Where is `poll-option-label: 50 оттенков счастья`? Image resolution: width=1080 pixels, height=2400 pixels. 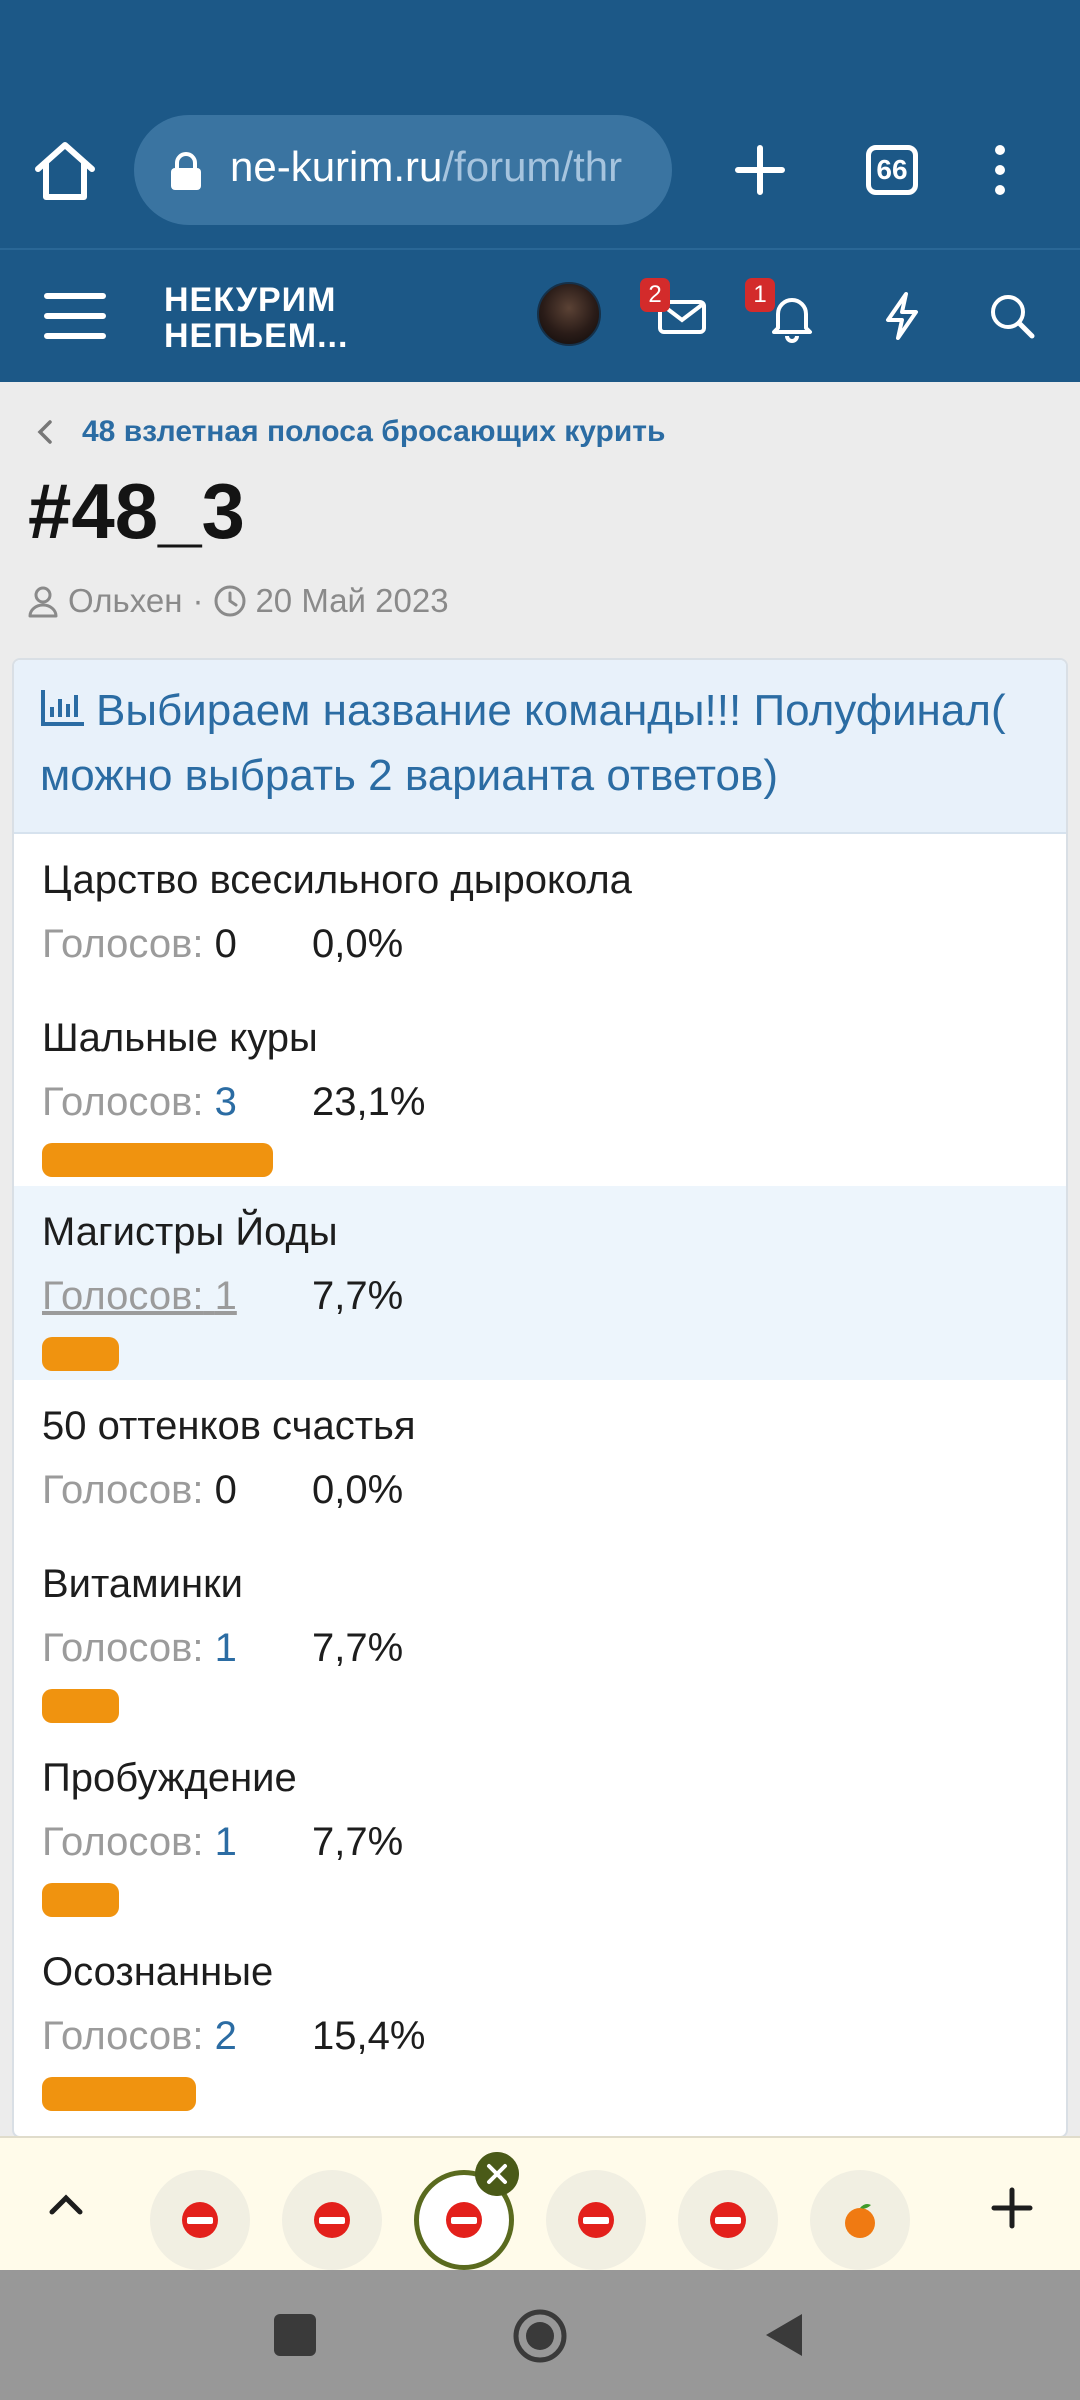 poll-option-label: 50 оттенков счастья is located at coordinates (229, 1426).